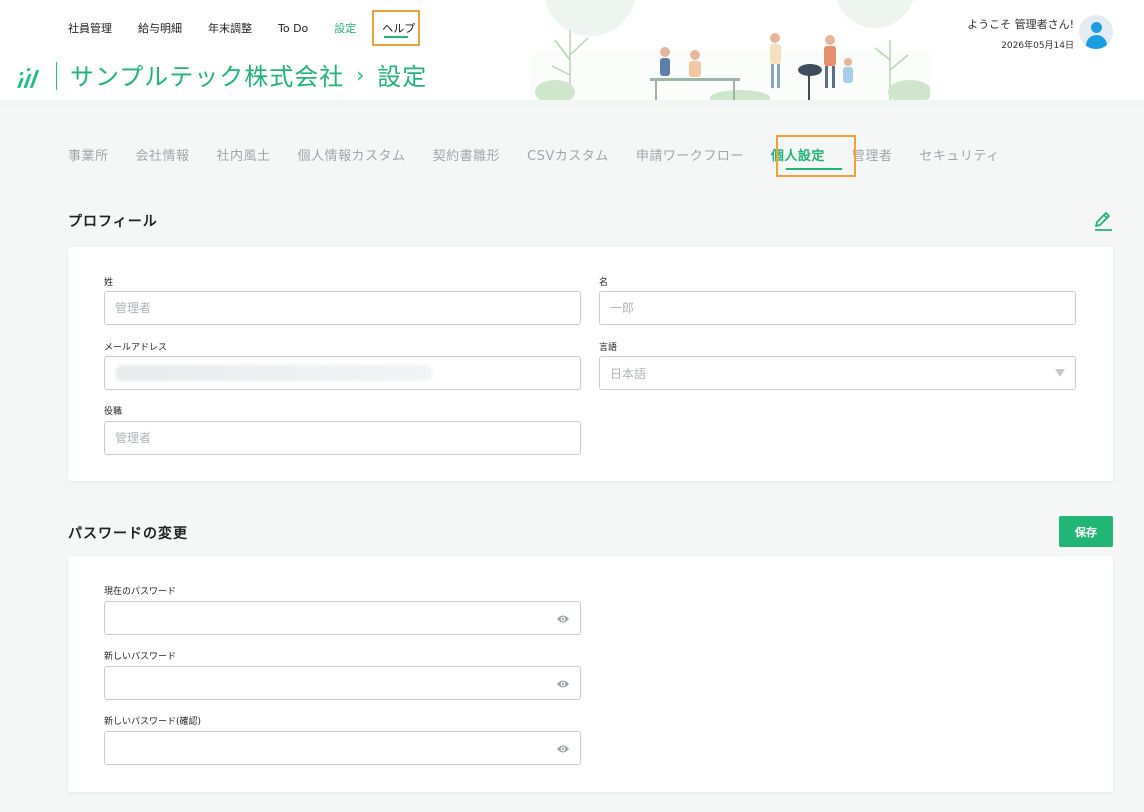  Describe the element at coordinates (628, 373) in the screenshot. I see `language-selected-value: 日本語` at that location.